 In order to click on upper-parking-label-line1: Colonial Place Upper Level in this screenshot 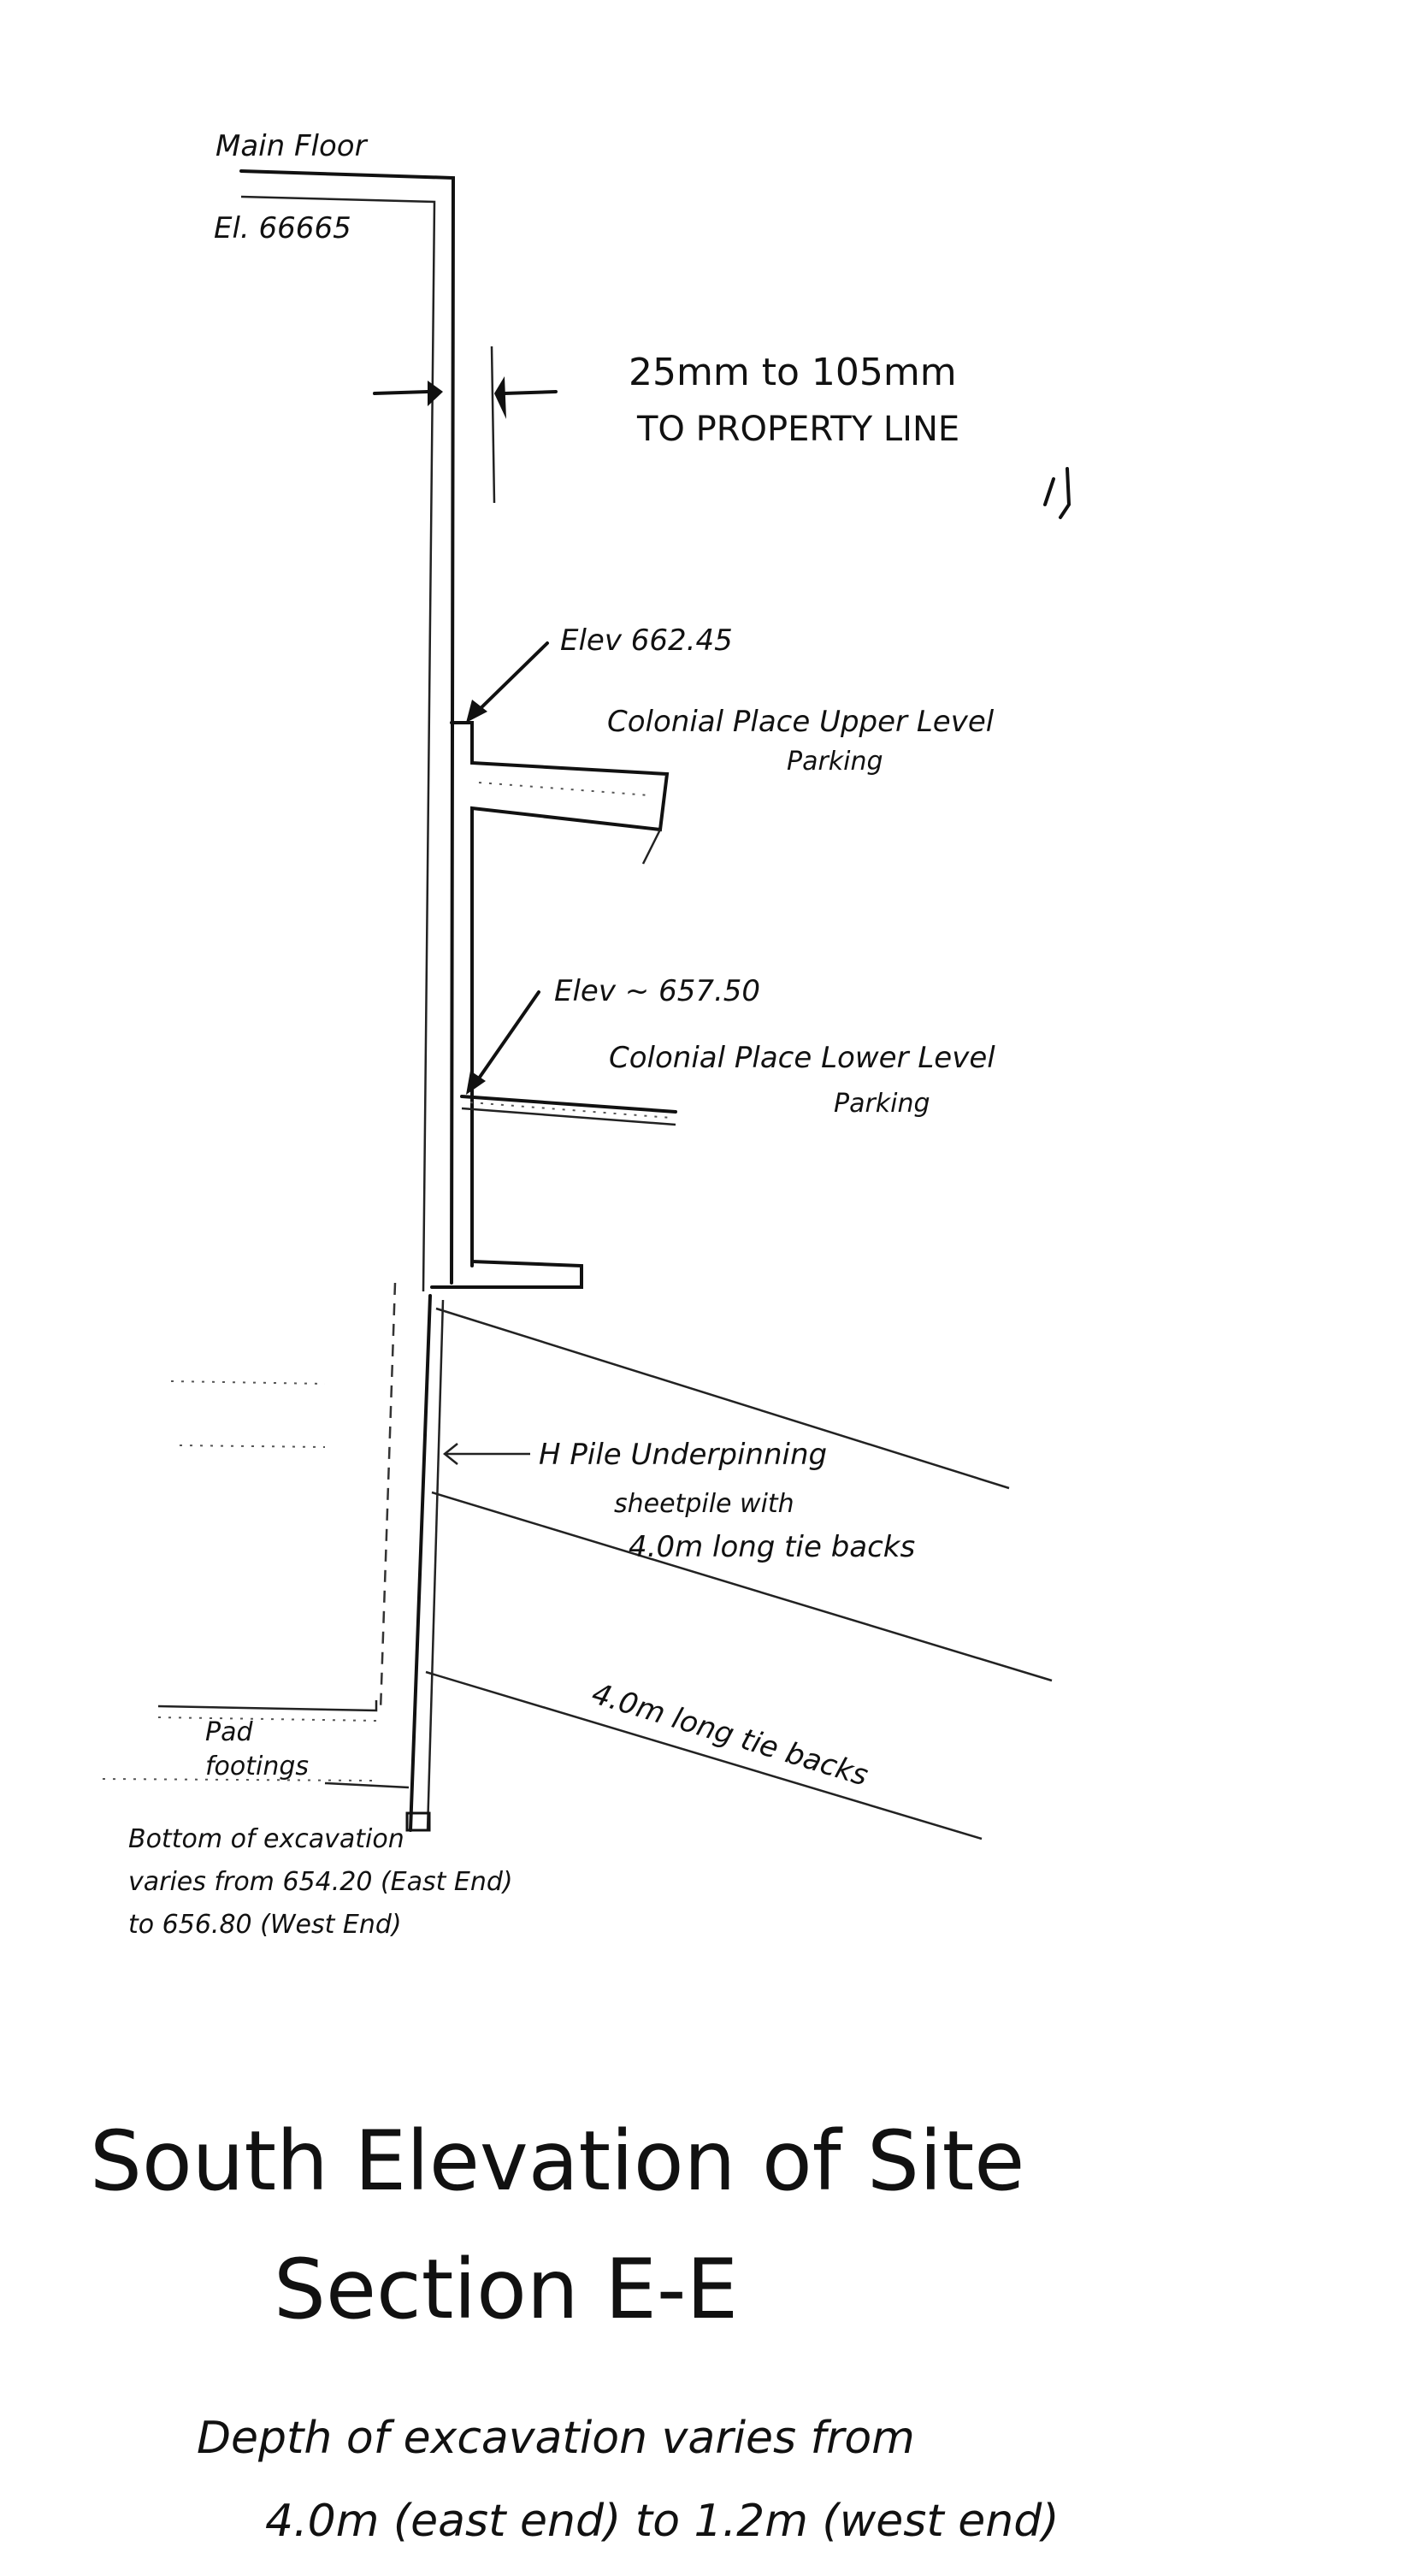, I will do `click(801, 722)`.